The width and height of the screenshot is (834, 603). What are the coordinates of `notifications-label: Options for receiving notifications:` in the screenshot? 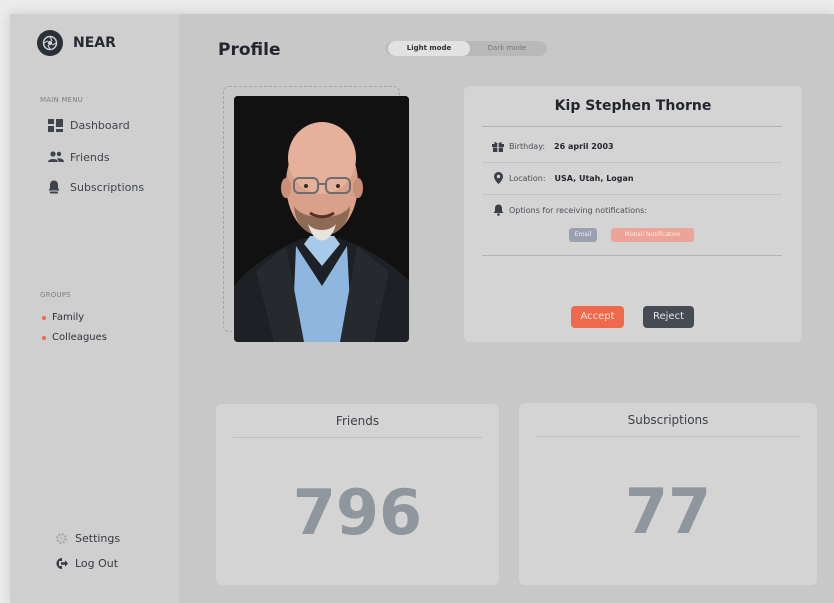 It's located at (578, 210).